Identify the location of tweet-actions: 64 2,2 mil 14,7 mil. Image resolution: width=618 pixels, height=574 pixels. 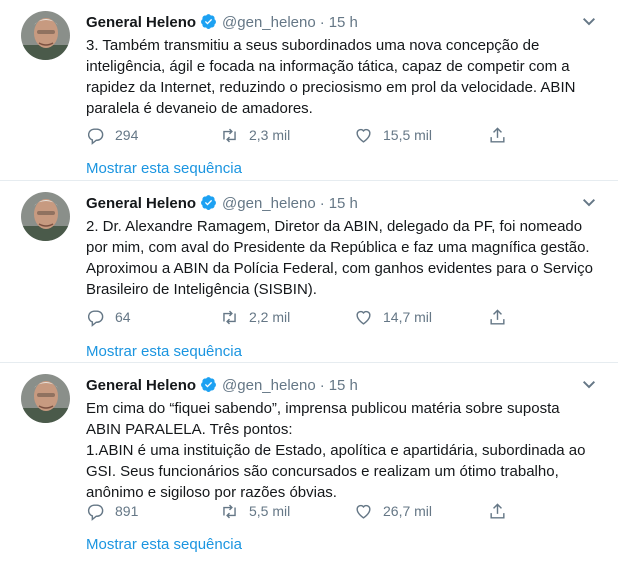
(301, 317).